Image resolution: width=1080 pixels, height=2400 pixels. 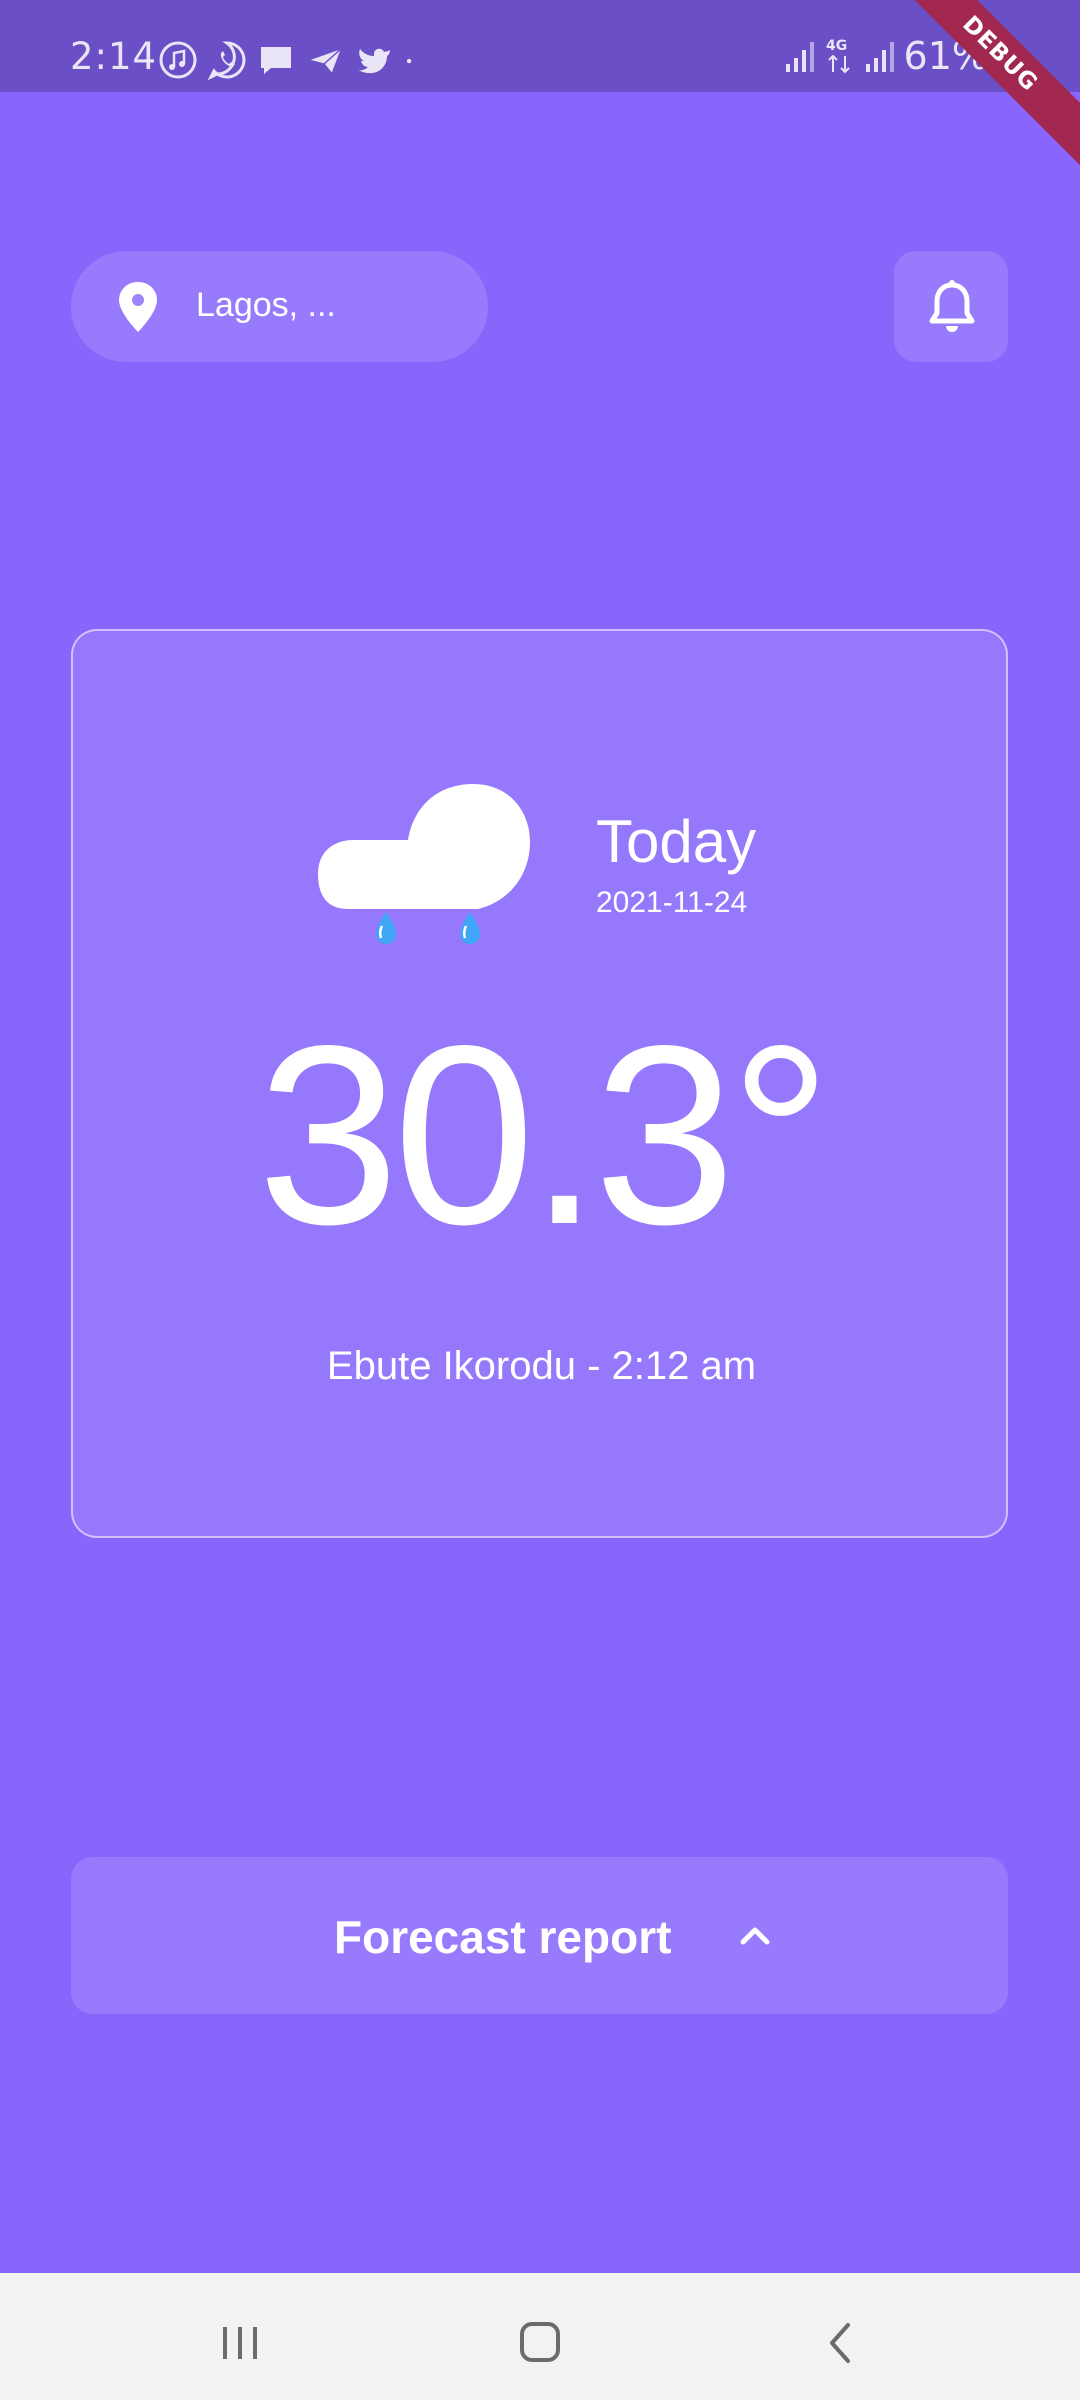 I want to click on chevron-up-icon, so click(x=755, y=1936).